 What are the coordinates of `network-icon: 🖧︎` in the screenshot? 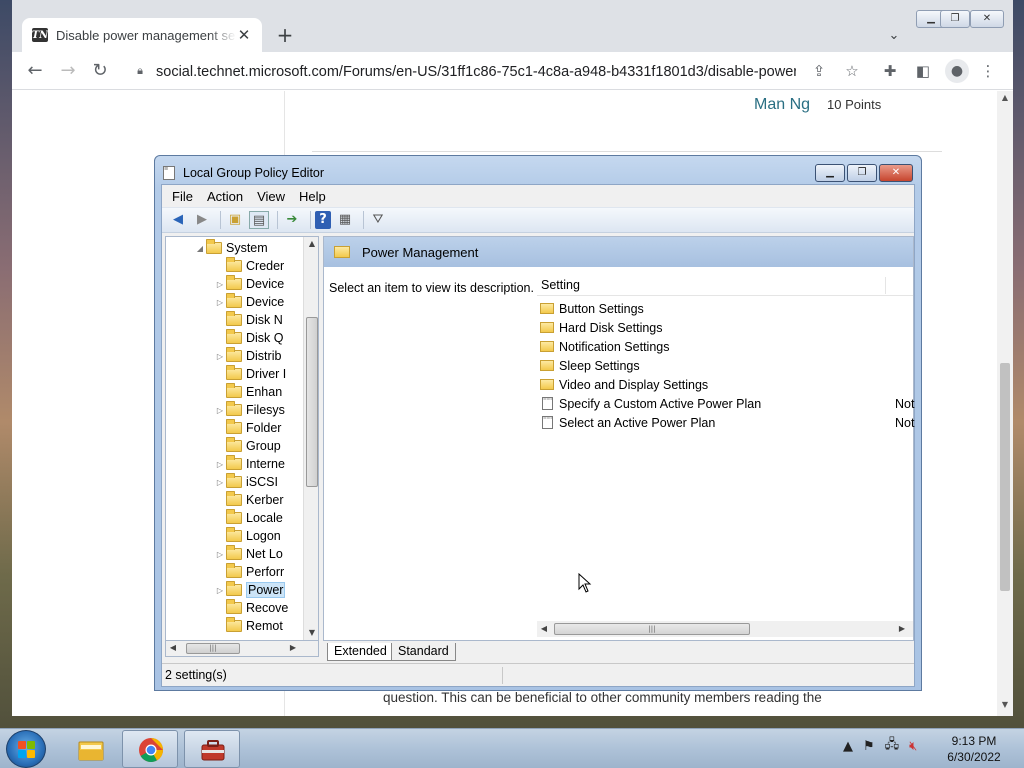 It's located at (892, 746).